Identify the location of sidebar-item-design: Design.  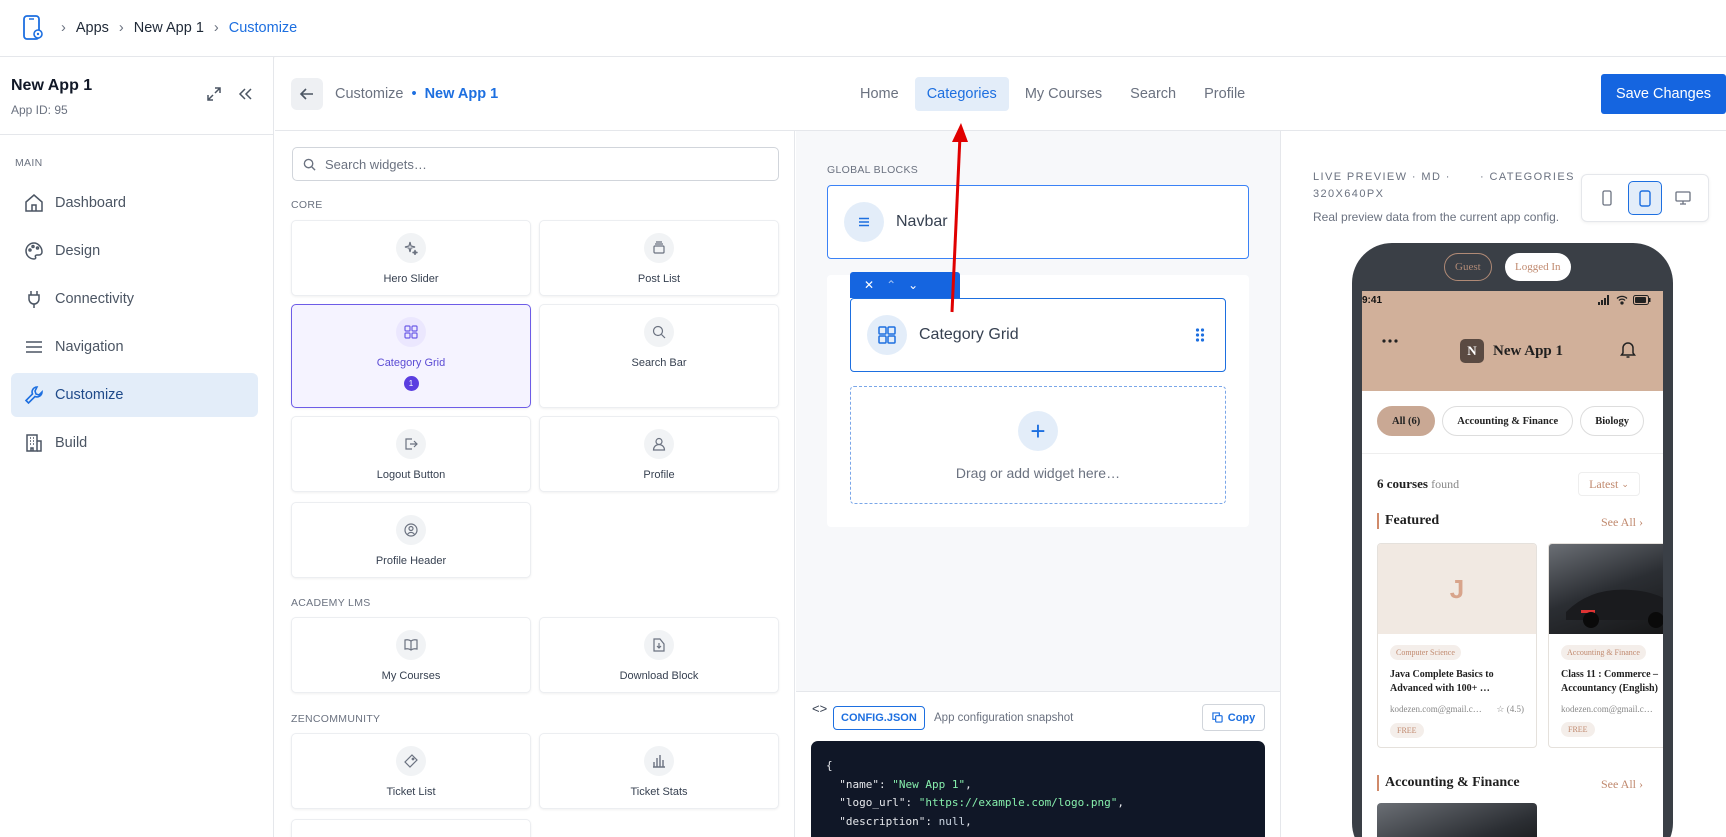
(134, 251).